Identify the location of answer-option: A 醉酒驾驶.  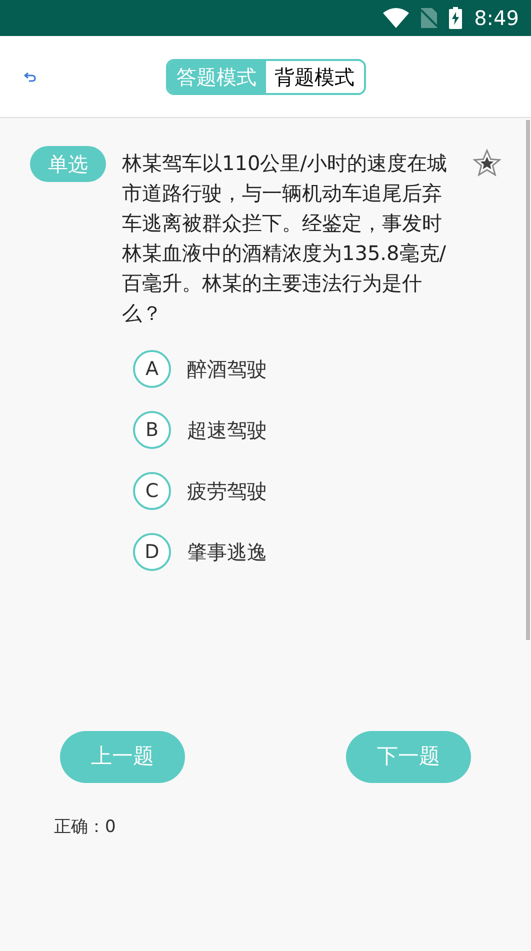
(200, 369).